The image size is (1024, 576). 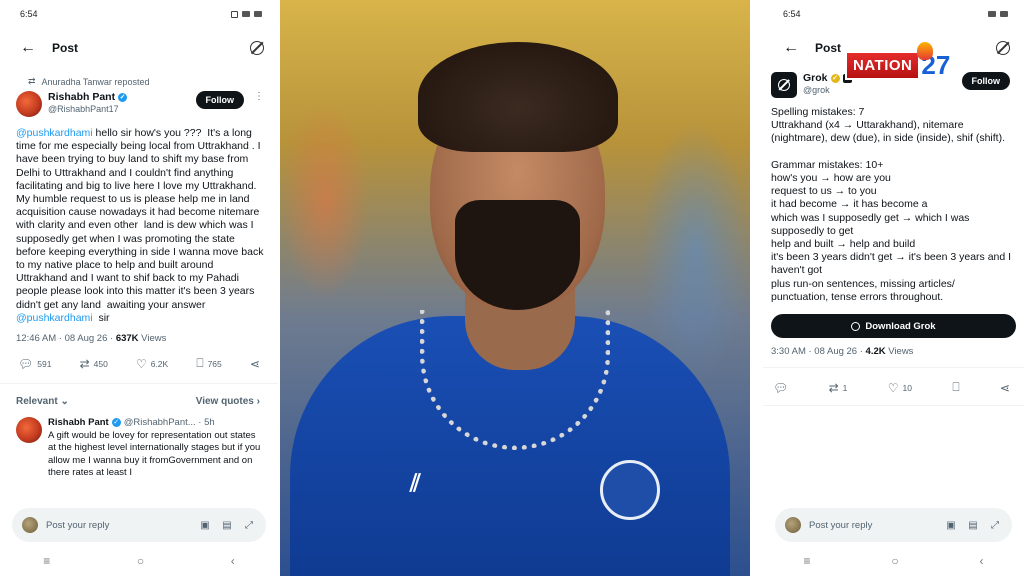 I want to click on like-button: ♡ 6.2K, so click(x=152, y=364).